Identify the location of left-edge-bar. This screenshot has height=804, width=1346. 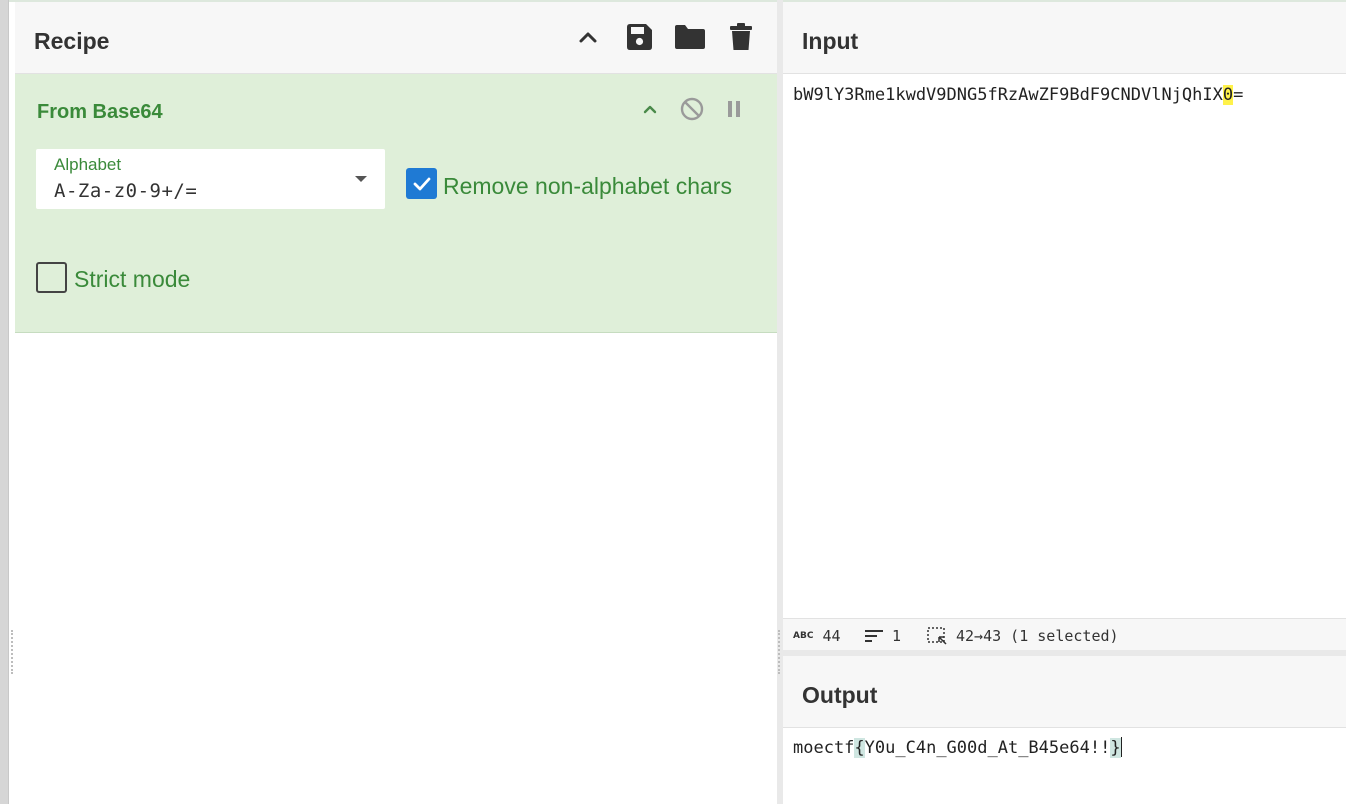
(4, 402).